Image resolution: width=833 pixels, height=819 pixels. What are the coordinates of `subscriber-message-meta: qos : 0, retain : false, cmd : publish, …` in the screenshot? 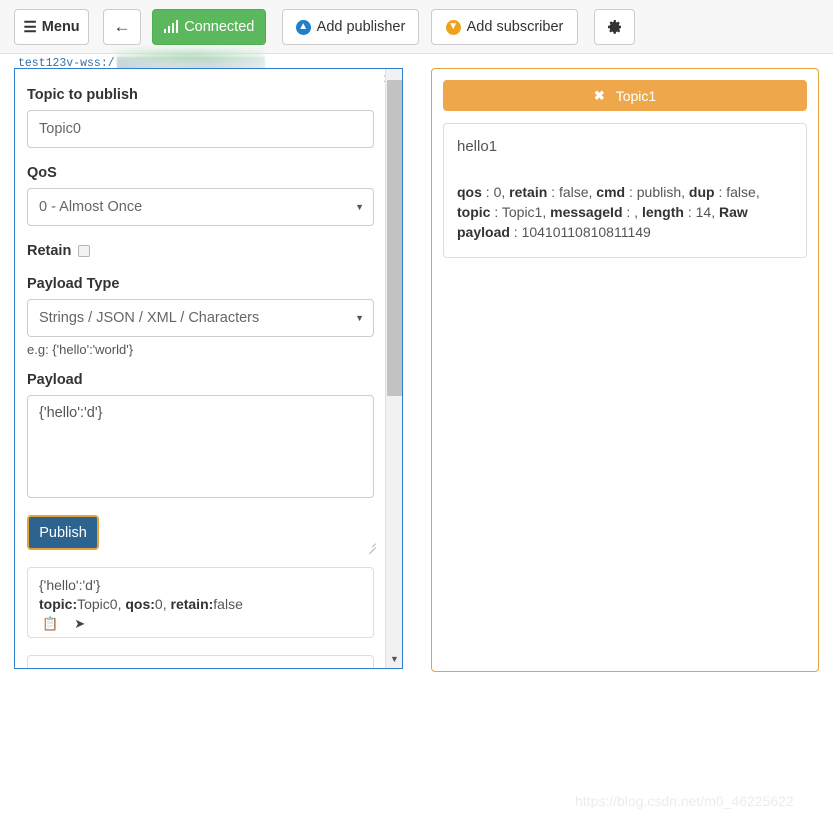 It's located at (625, 212).